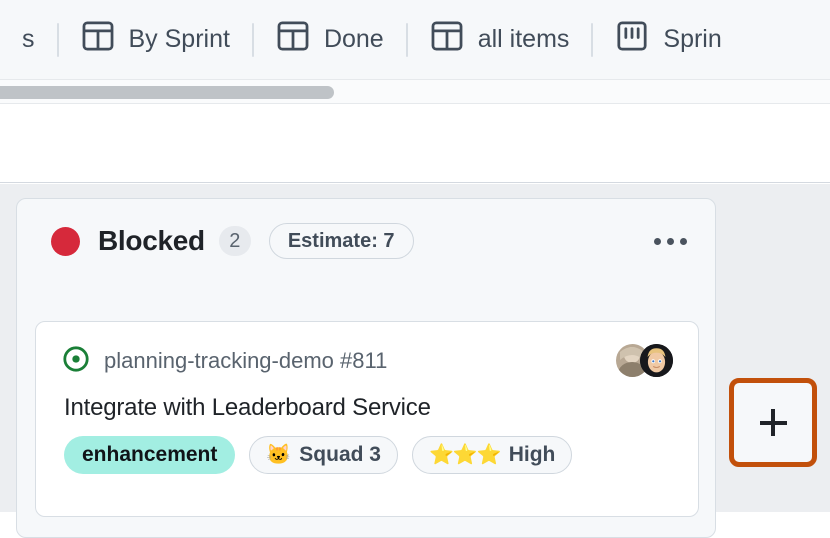  What do you see at coordinates (151, 240) in the screenshot?
I see `column-title: Blocked` at bounding box center [151, 240].